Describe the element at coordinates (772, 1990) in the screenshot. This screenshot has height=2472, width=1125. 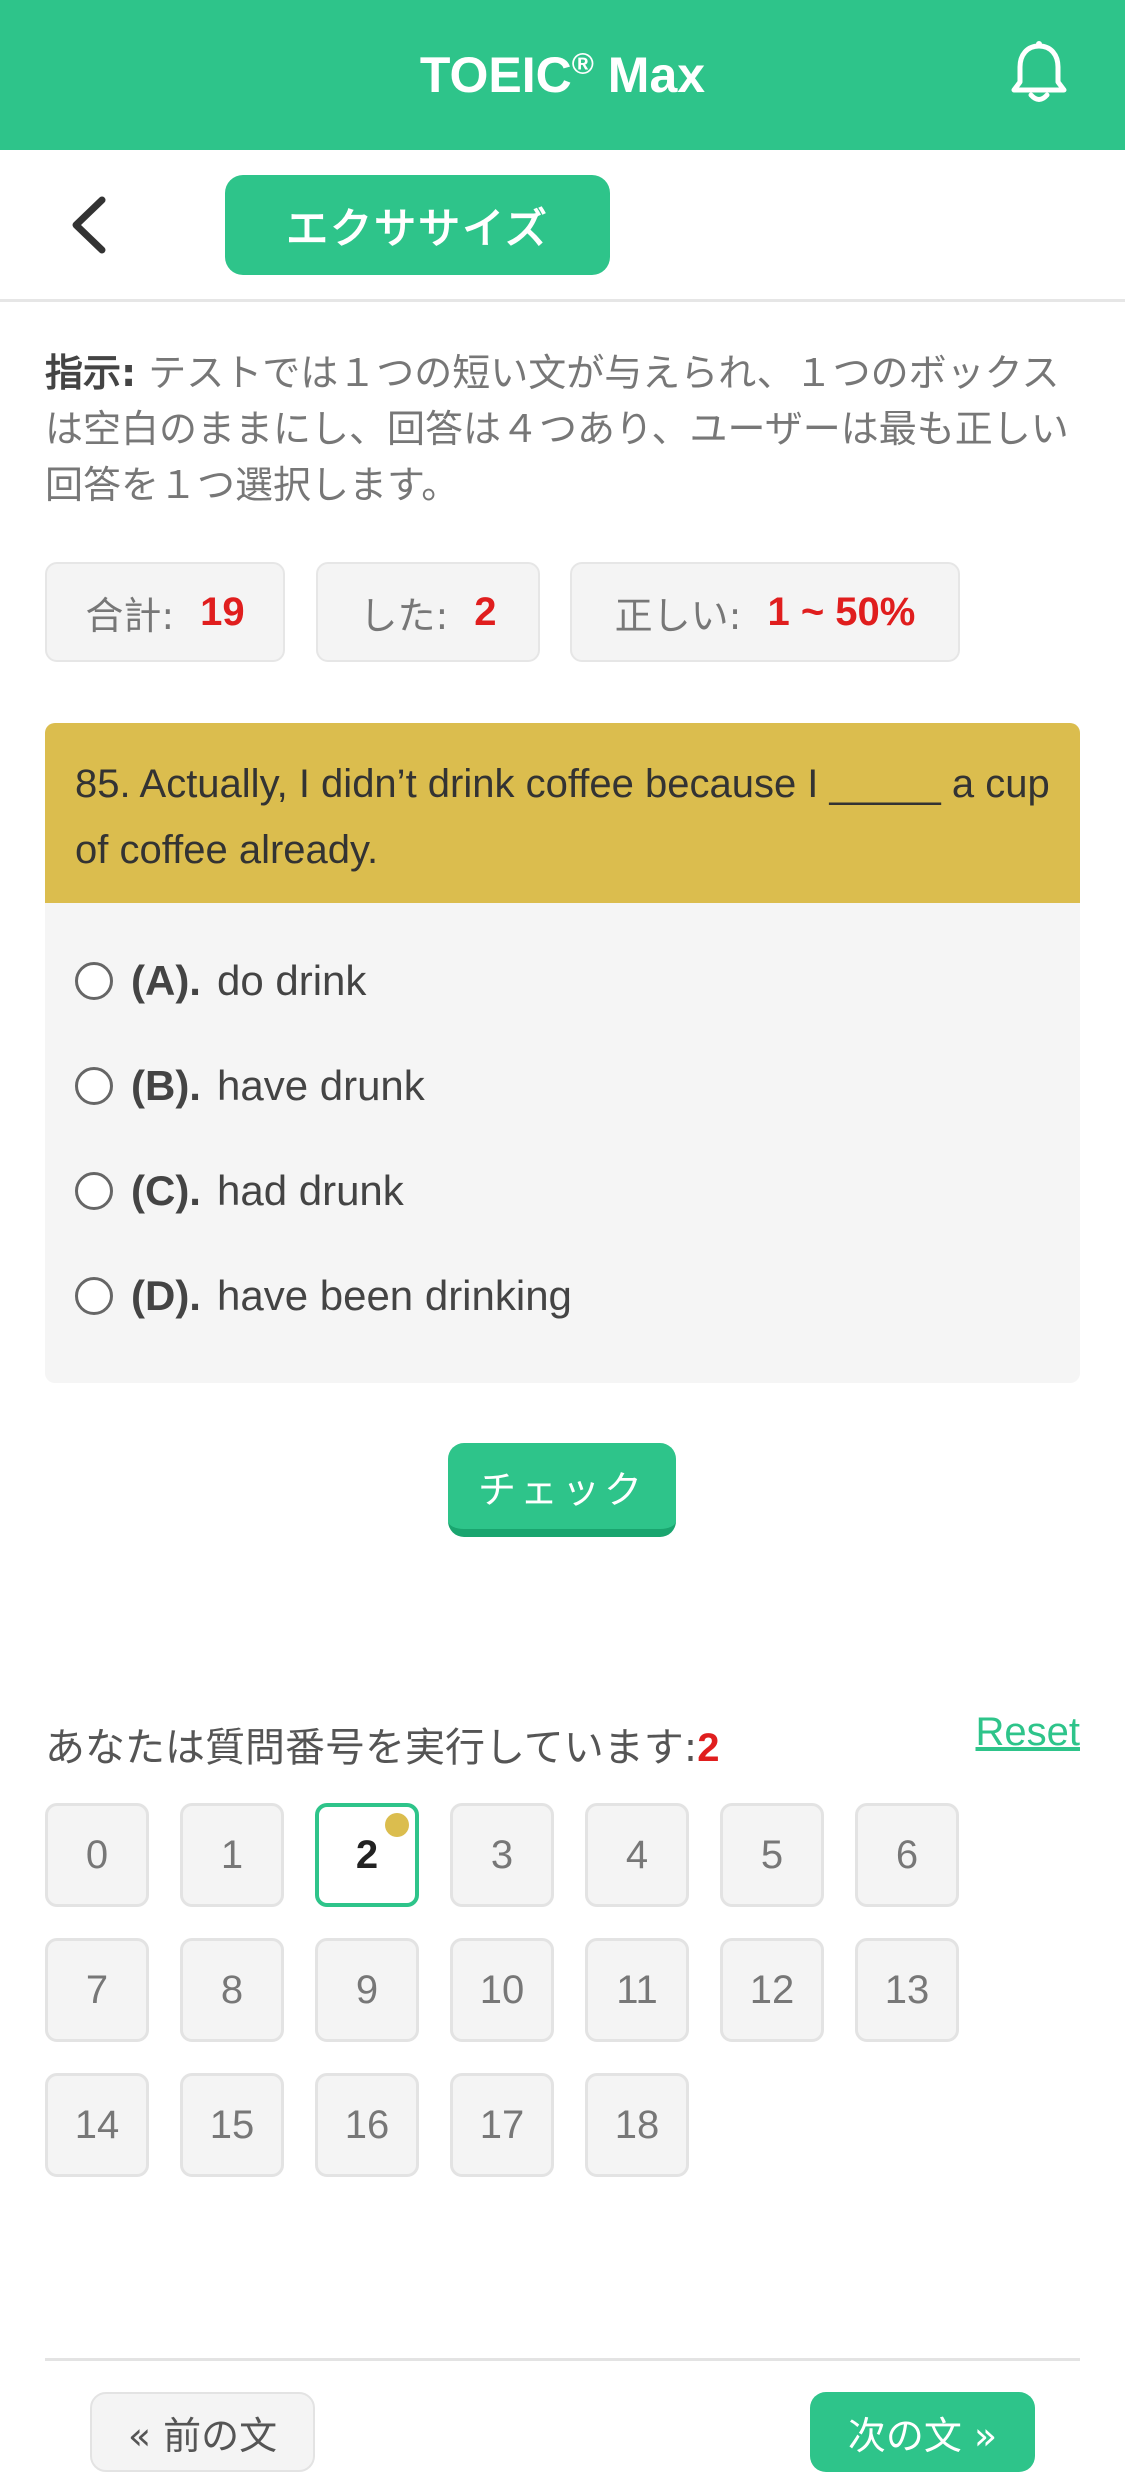
I see `question-number-button: 12` at that location.